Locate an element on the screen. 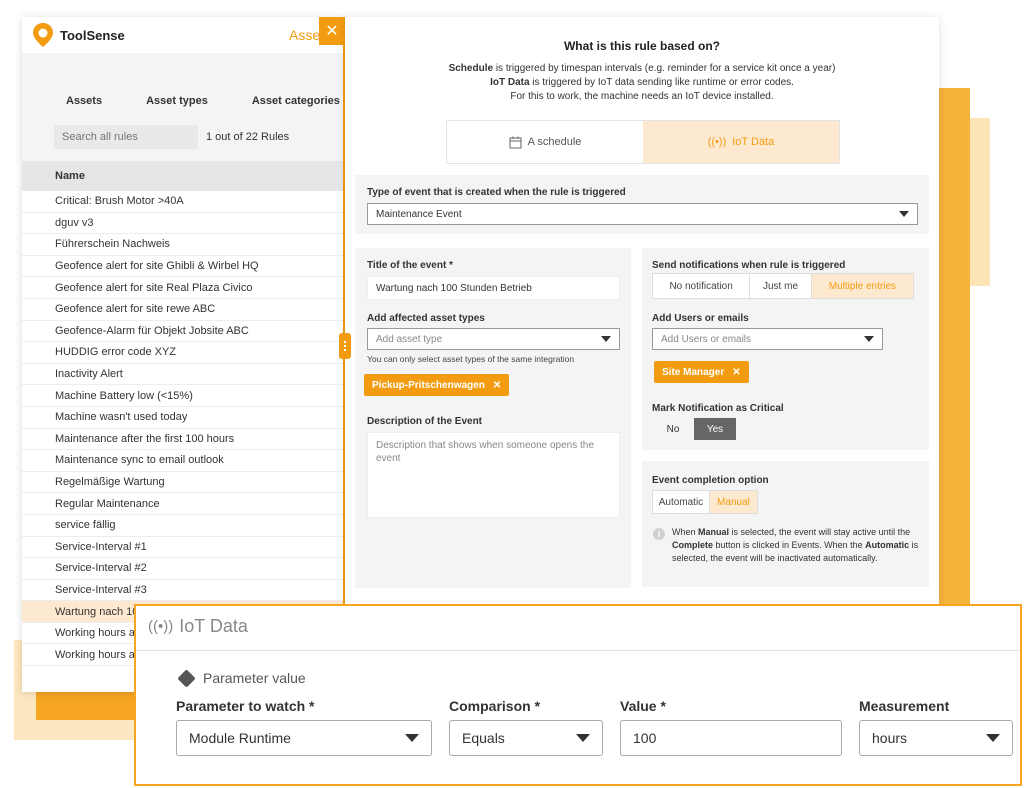  value-input: 100 is located at coordinates (731, 738).